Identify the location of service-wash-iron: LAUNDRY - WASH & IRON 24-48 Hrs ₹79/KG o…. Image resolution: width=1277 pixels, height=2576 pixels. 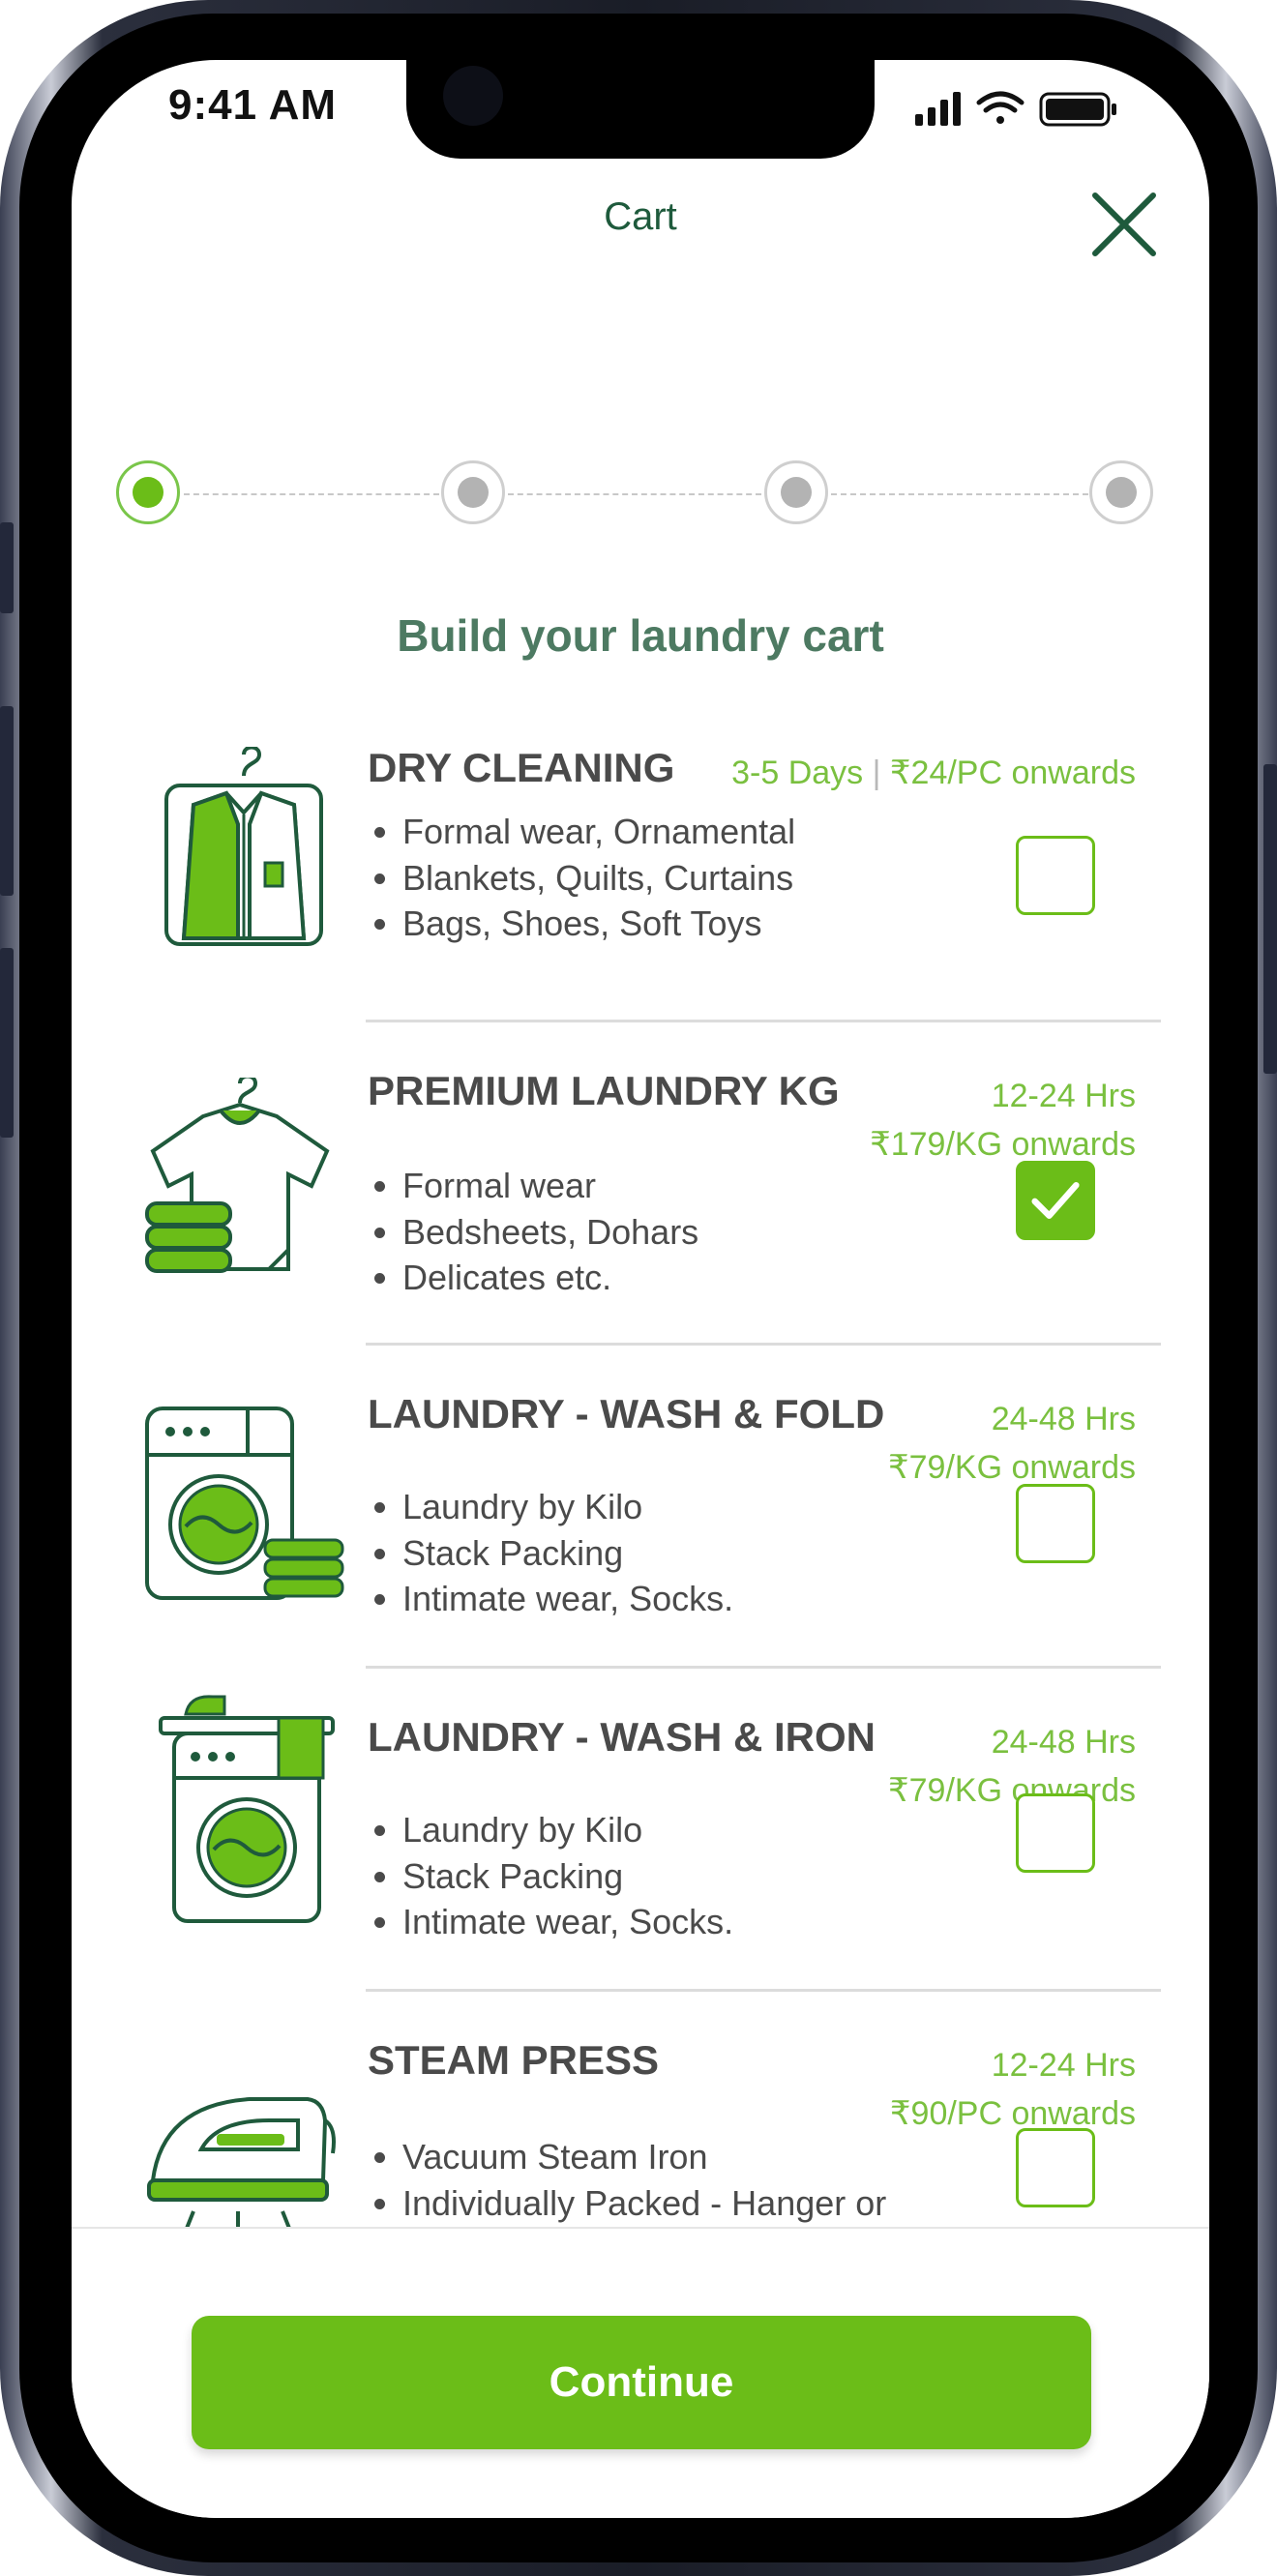
(640, 1864).